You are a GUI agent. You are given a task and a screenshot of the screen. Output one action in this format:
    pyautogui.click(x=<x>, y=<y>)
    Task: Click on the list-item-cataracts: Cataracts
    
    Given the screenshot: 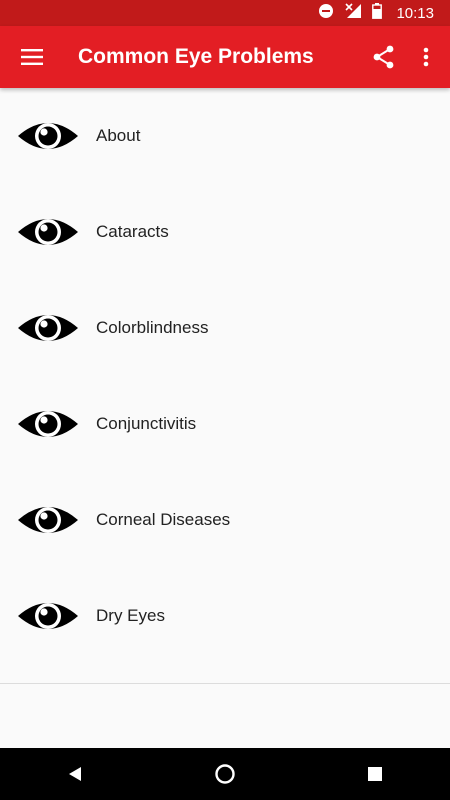 What is the action you would take?
    pyautogui.click(x=225, y=232)
    